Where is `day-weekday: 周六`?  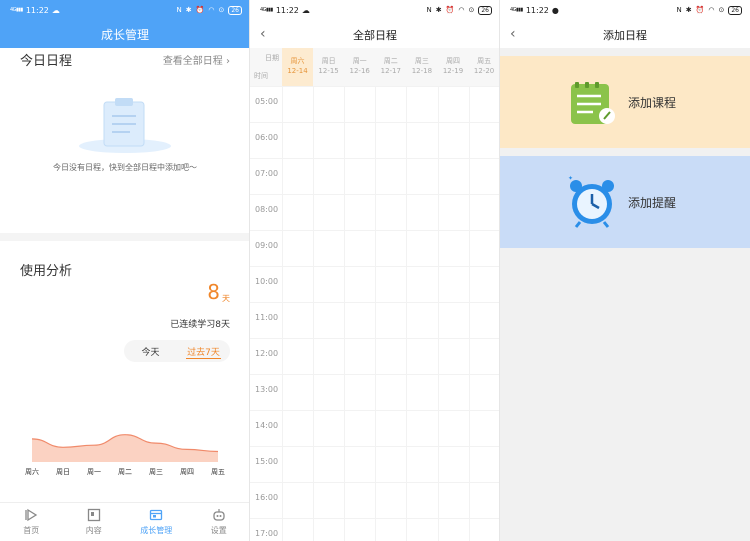
day-weekday: 周六 is located at coordinates (297, 61).